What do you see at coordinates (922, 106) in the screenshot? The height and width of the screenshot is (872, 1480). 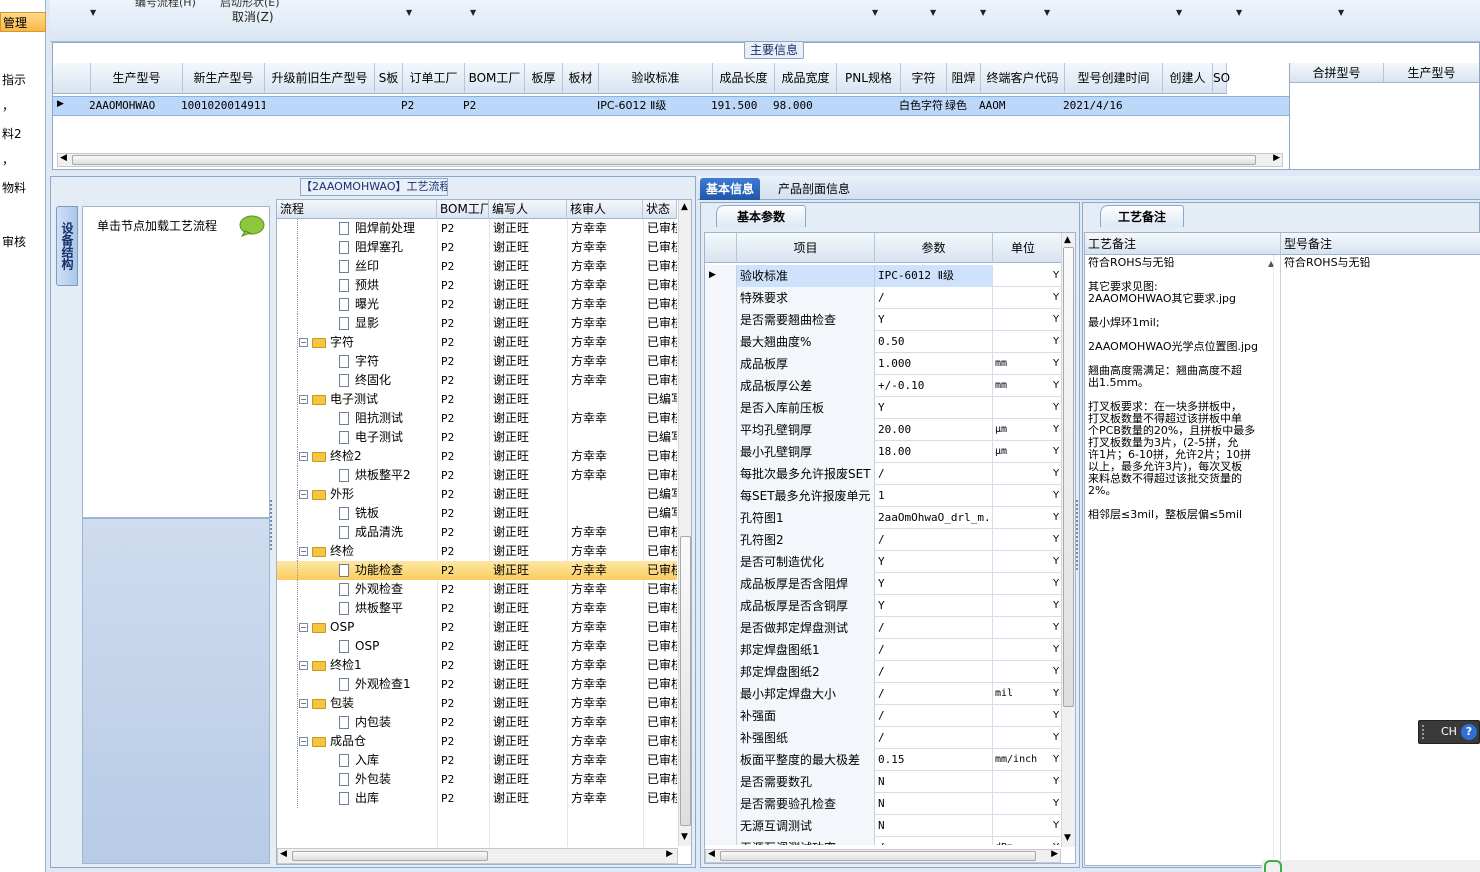 I see `table-cell: 白色字符` at bounding box center [922, 106].